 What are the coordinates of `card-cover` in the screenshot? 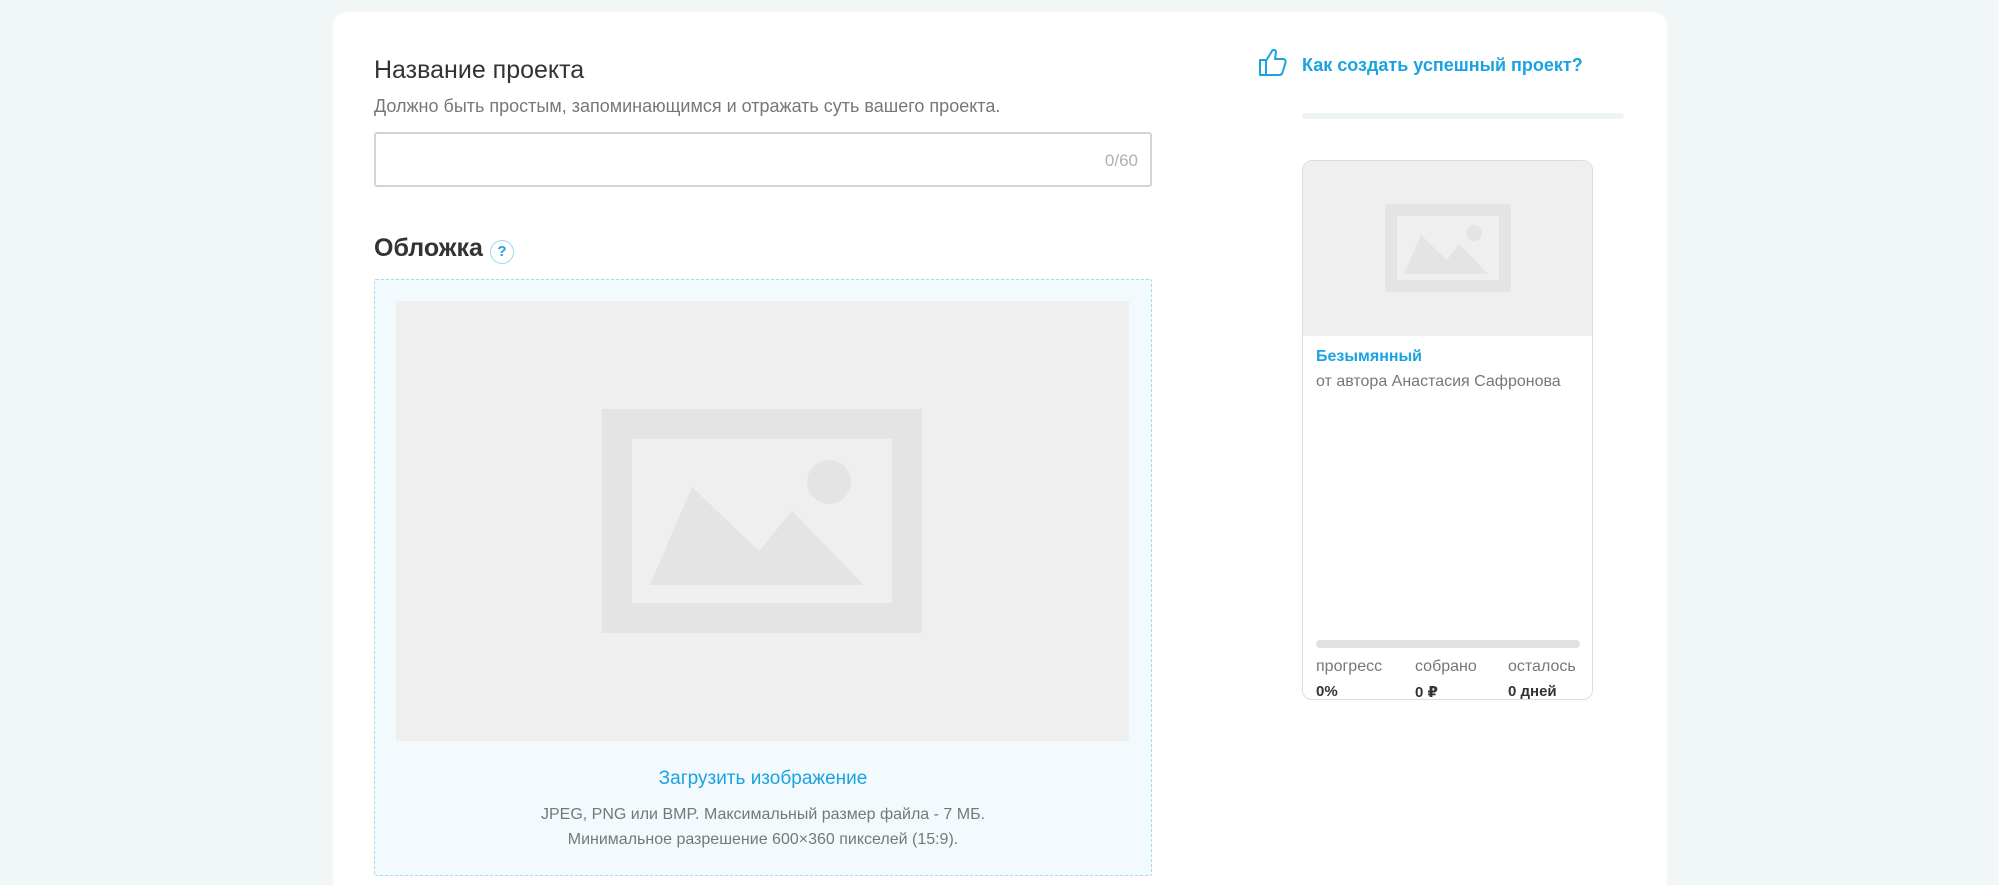 It's located at (1447, 248).